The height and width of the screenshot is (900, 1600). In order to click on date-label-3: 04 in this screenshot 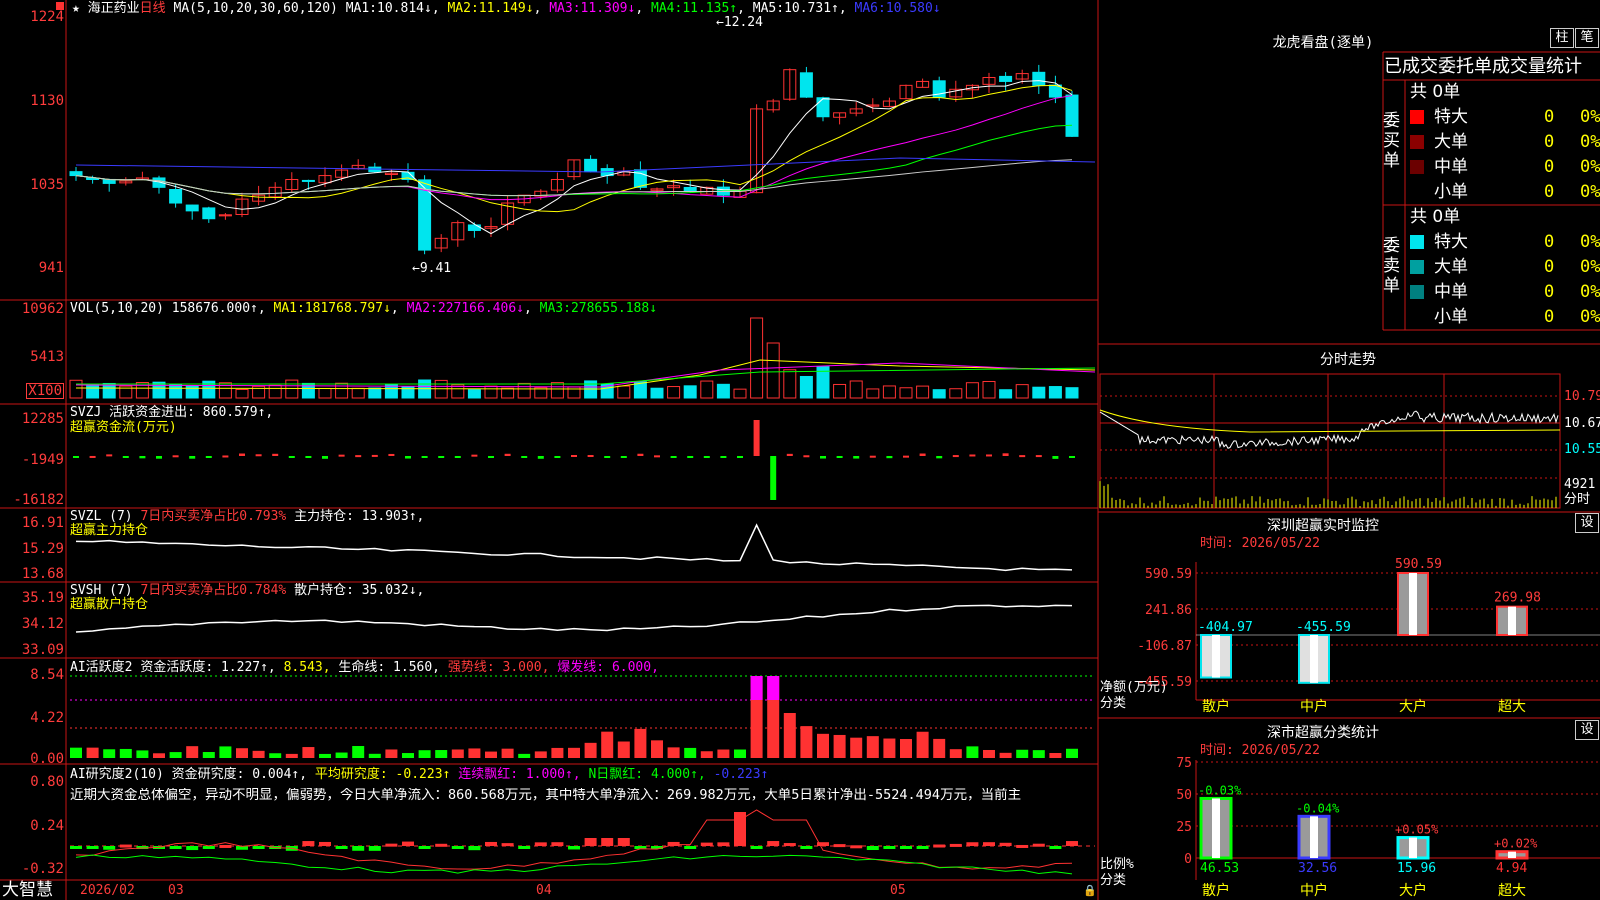, I will do `click(544, 890)`.